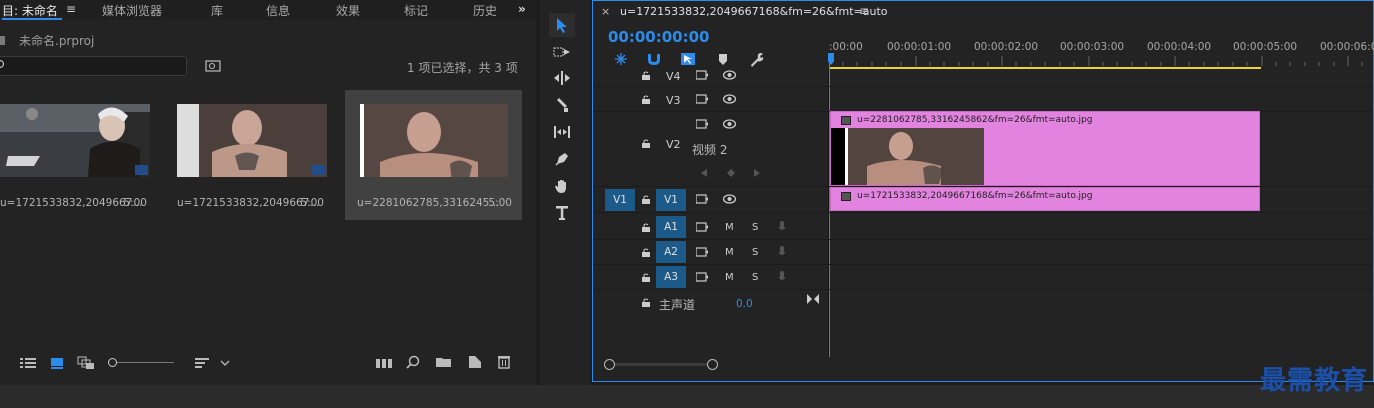 This screenshot has width=1374, height=408. What do you see at coordinates (1101, 252) in the screenshot?
I see `track-lane-a2` at bounding box center [1101, 252].